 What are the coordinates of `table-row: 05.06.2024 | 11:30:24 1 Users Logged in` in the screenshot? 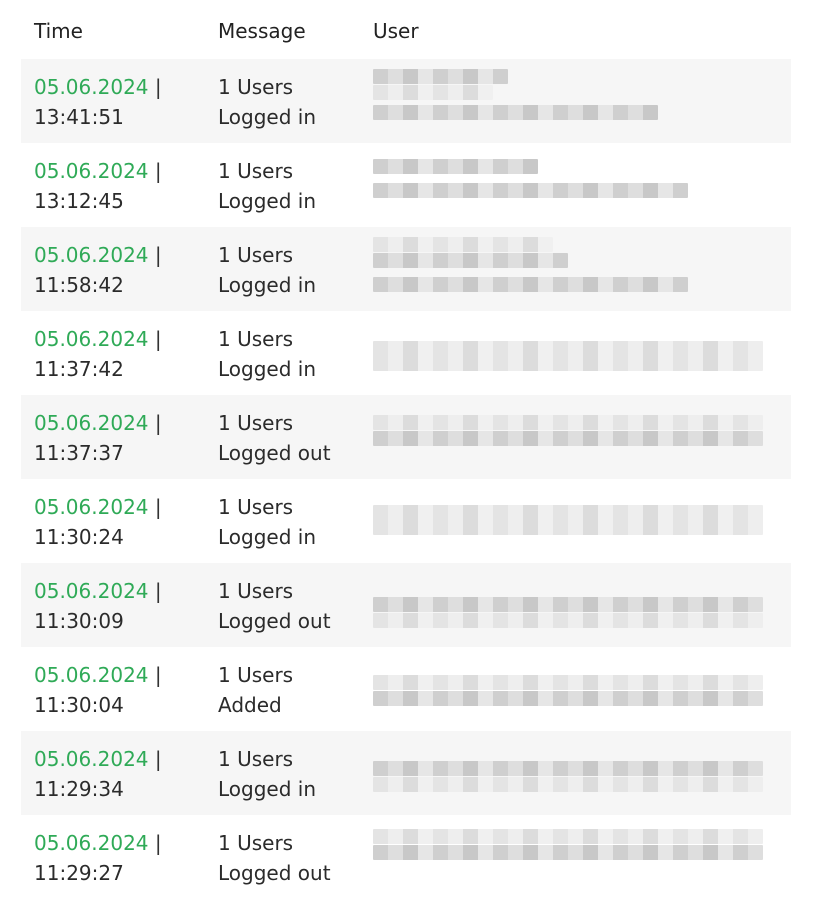 It's located at (406, 521).